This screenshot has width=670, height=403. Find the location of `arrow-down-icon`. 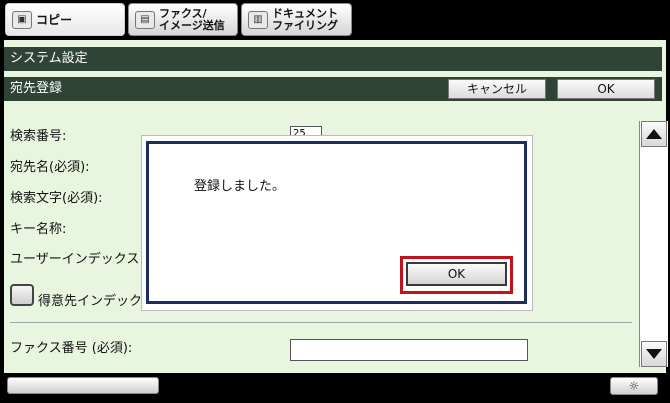

arrow-down-icon is located at coordinates (654, 354).